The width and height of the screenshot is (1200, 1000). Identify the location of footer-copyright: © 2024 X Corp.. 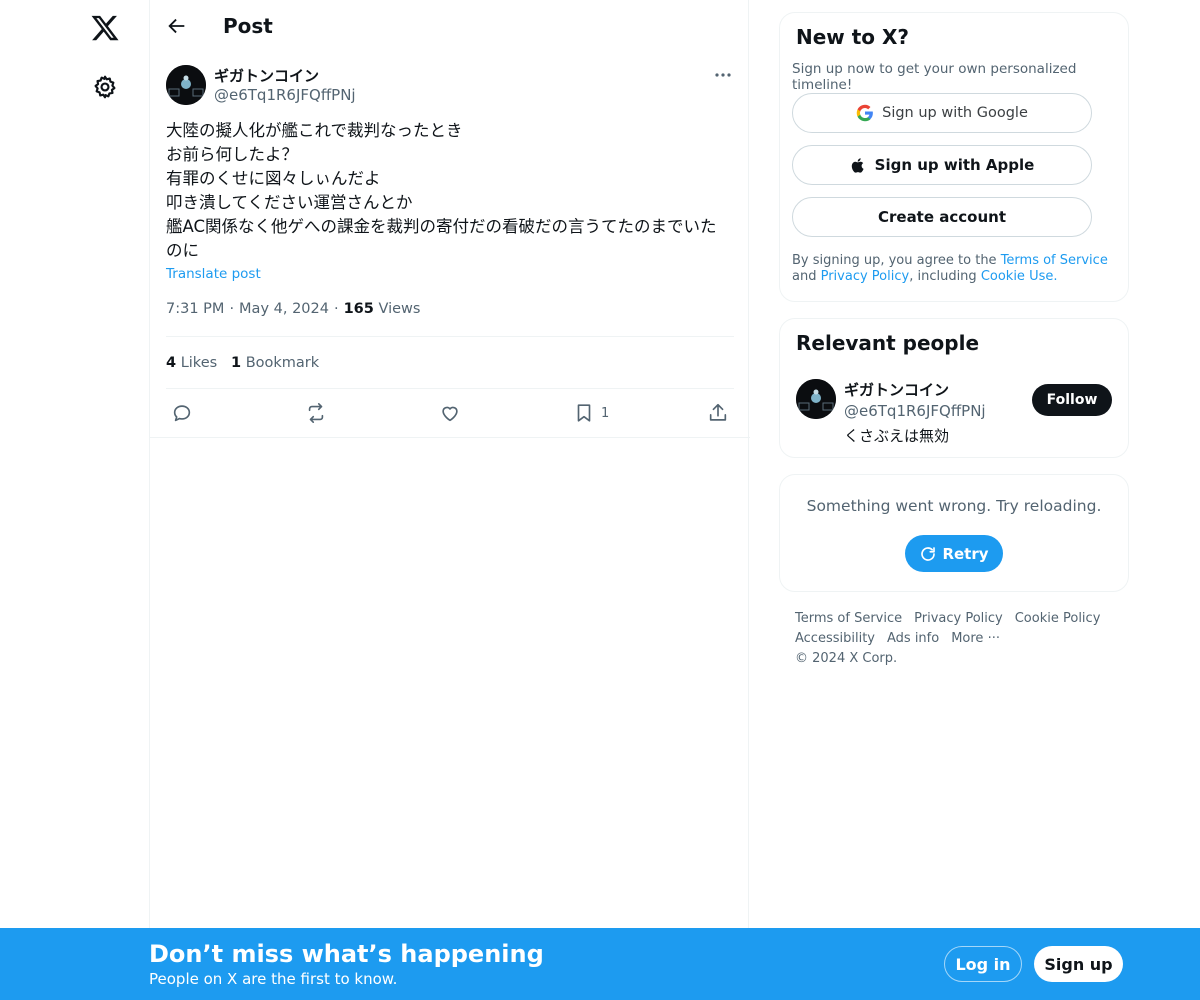
(846, 658).